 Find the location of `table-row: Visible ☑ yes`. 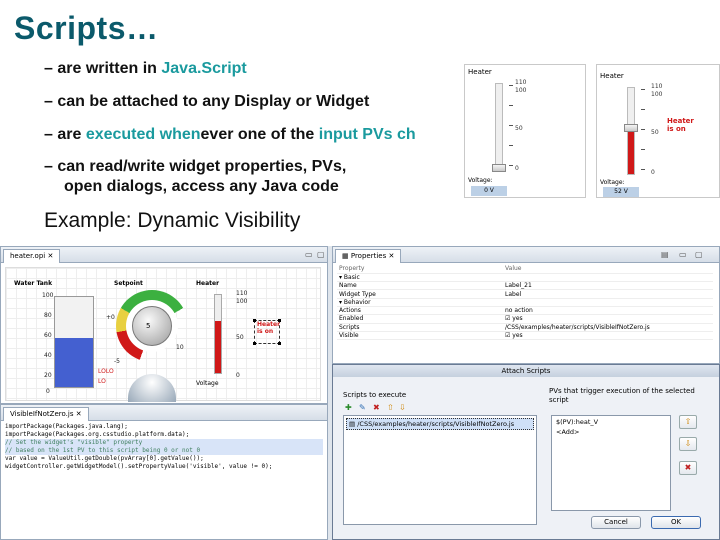

table-row: Visible ☑ yes is located at coordinates (525, 336).